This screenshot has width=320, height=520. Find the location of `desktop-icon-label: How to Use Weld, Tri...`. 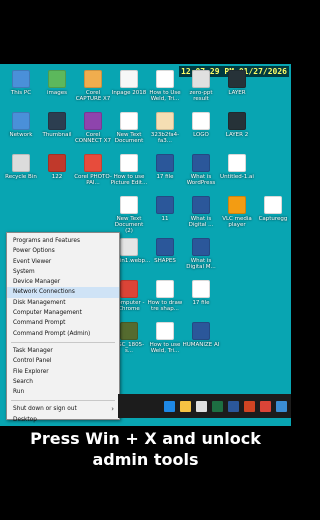

desktop-icon-label: How to Use Weld, Tri... is located at coordinates (165, 96).